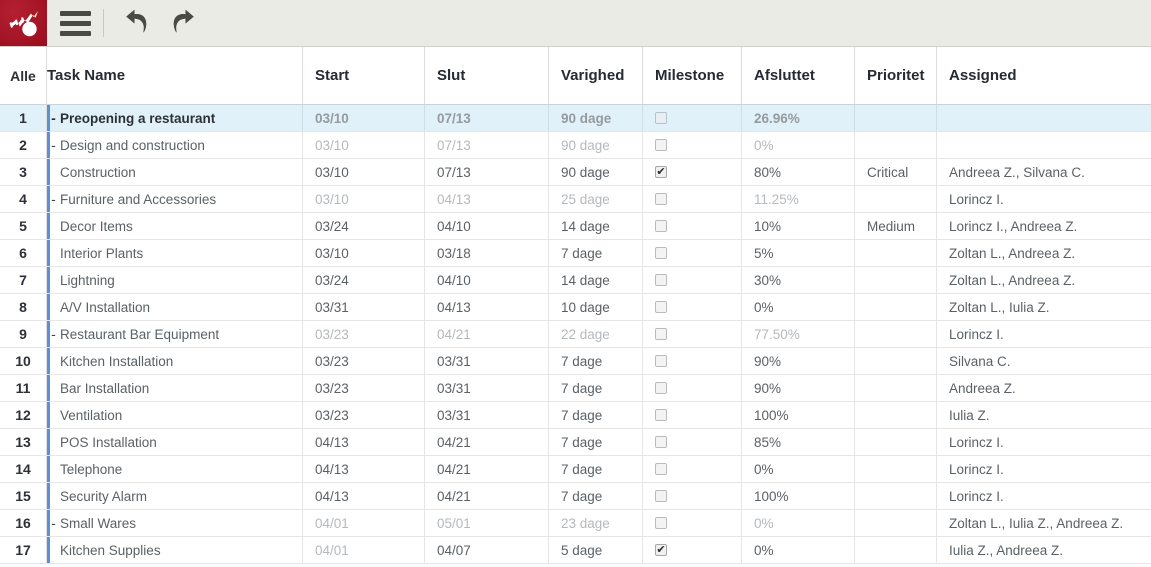 Image resolution: width=1151 pixels, height=567 pixels. Describe the element at coordinates (1044, 388) in the screenshot. I see `assigned-cell: Andreea Z.` at that location.